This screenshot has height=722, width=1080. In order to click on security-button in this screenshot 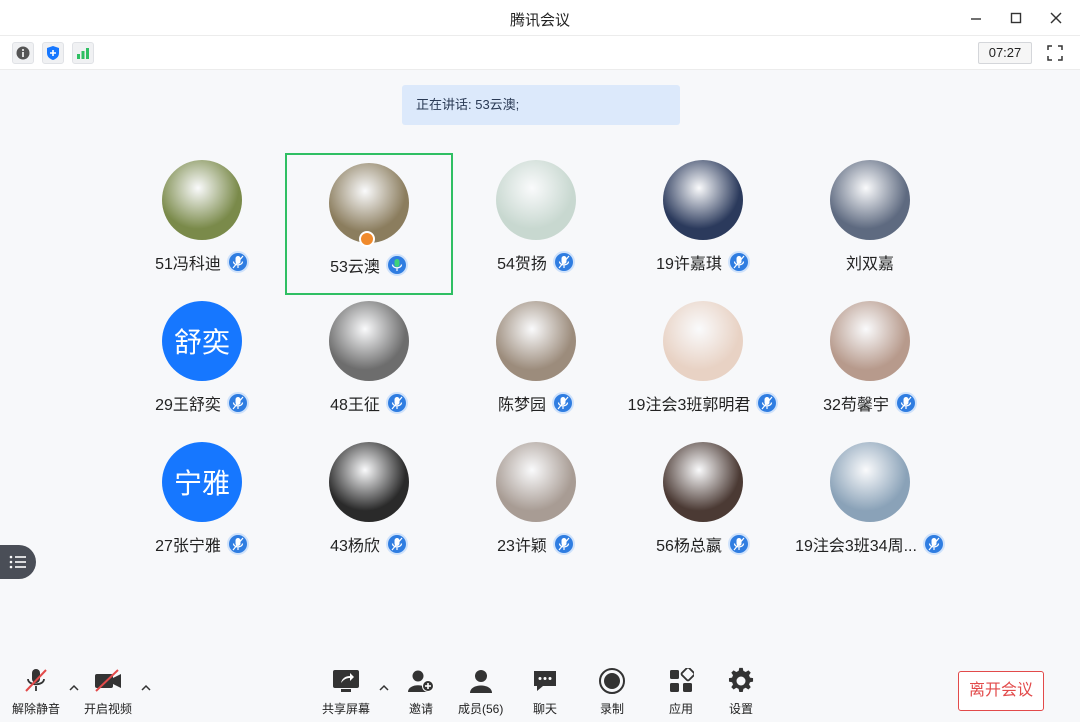, I will do `click(53, 53)`.